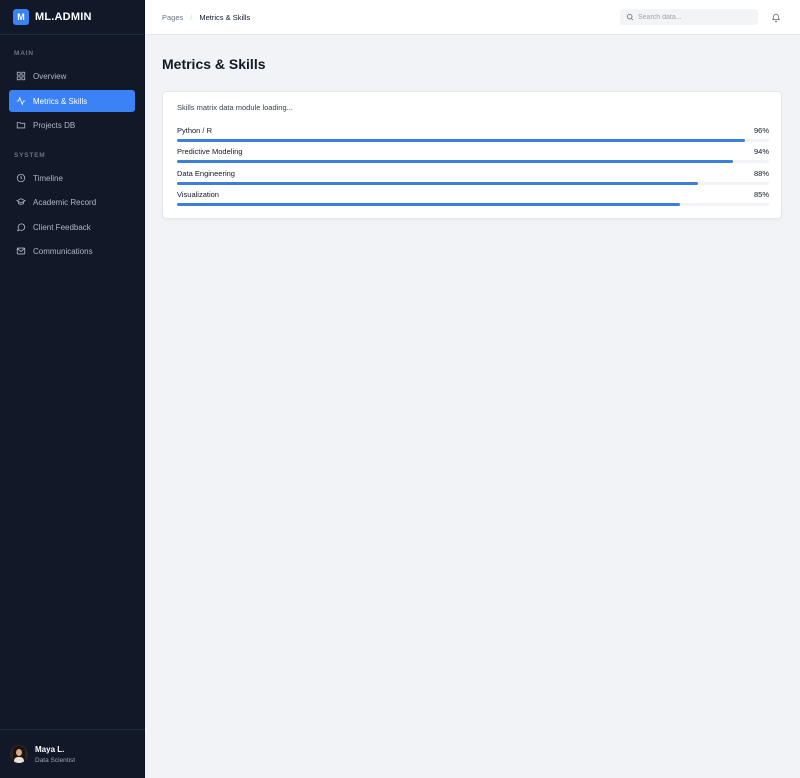 Image resolution: width=800 pixels, height=778 pixels. Describe the element at coordinates (761, 194) in the screenshot. I see `skill-percent: 85%` at that location.